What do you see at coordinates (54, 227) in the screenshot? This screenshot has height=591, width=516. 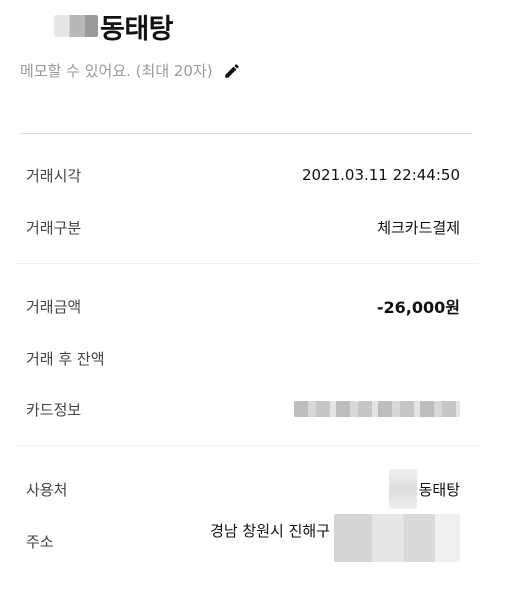 I see `transaction-type-label: 거래구분` at bounding box center [54, 227].